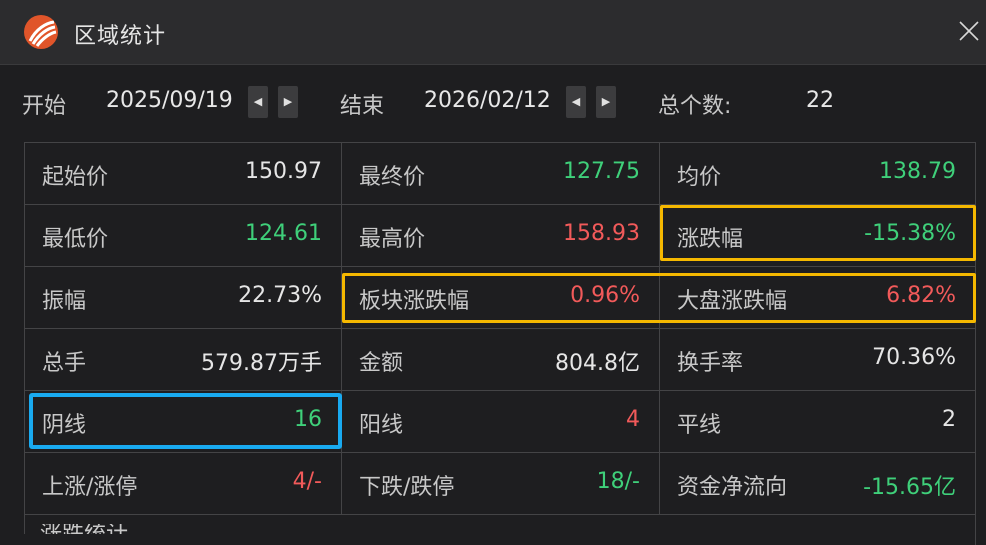 The height and width of the screenshot is (545, 986). Describe the element at coordinates (501, 360) in the screenshot. I see `stat-cell-amount: 金额 804.8亿` at that location.